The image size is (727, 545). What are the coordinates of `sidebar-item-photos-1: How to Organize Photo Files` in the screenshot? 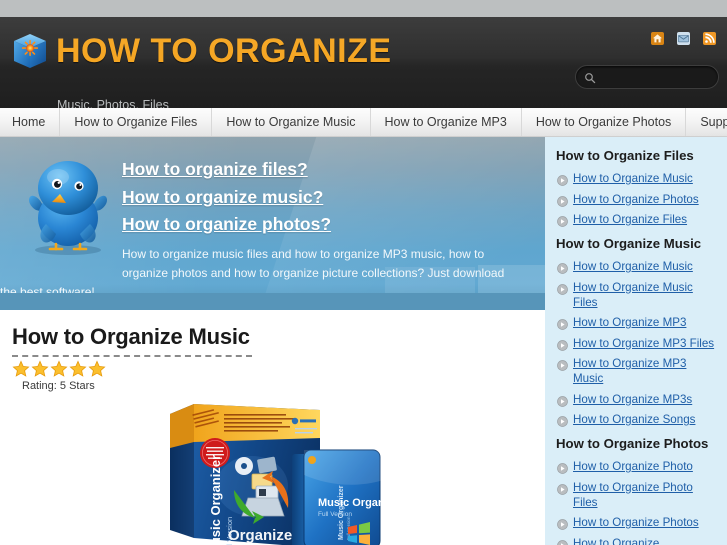 It's located at (637, 495).